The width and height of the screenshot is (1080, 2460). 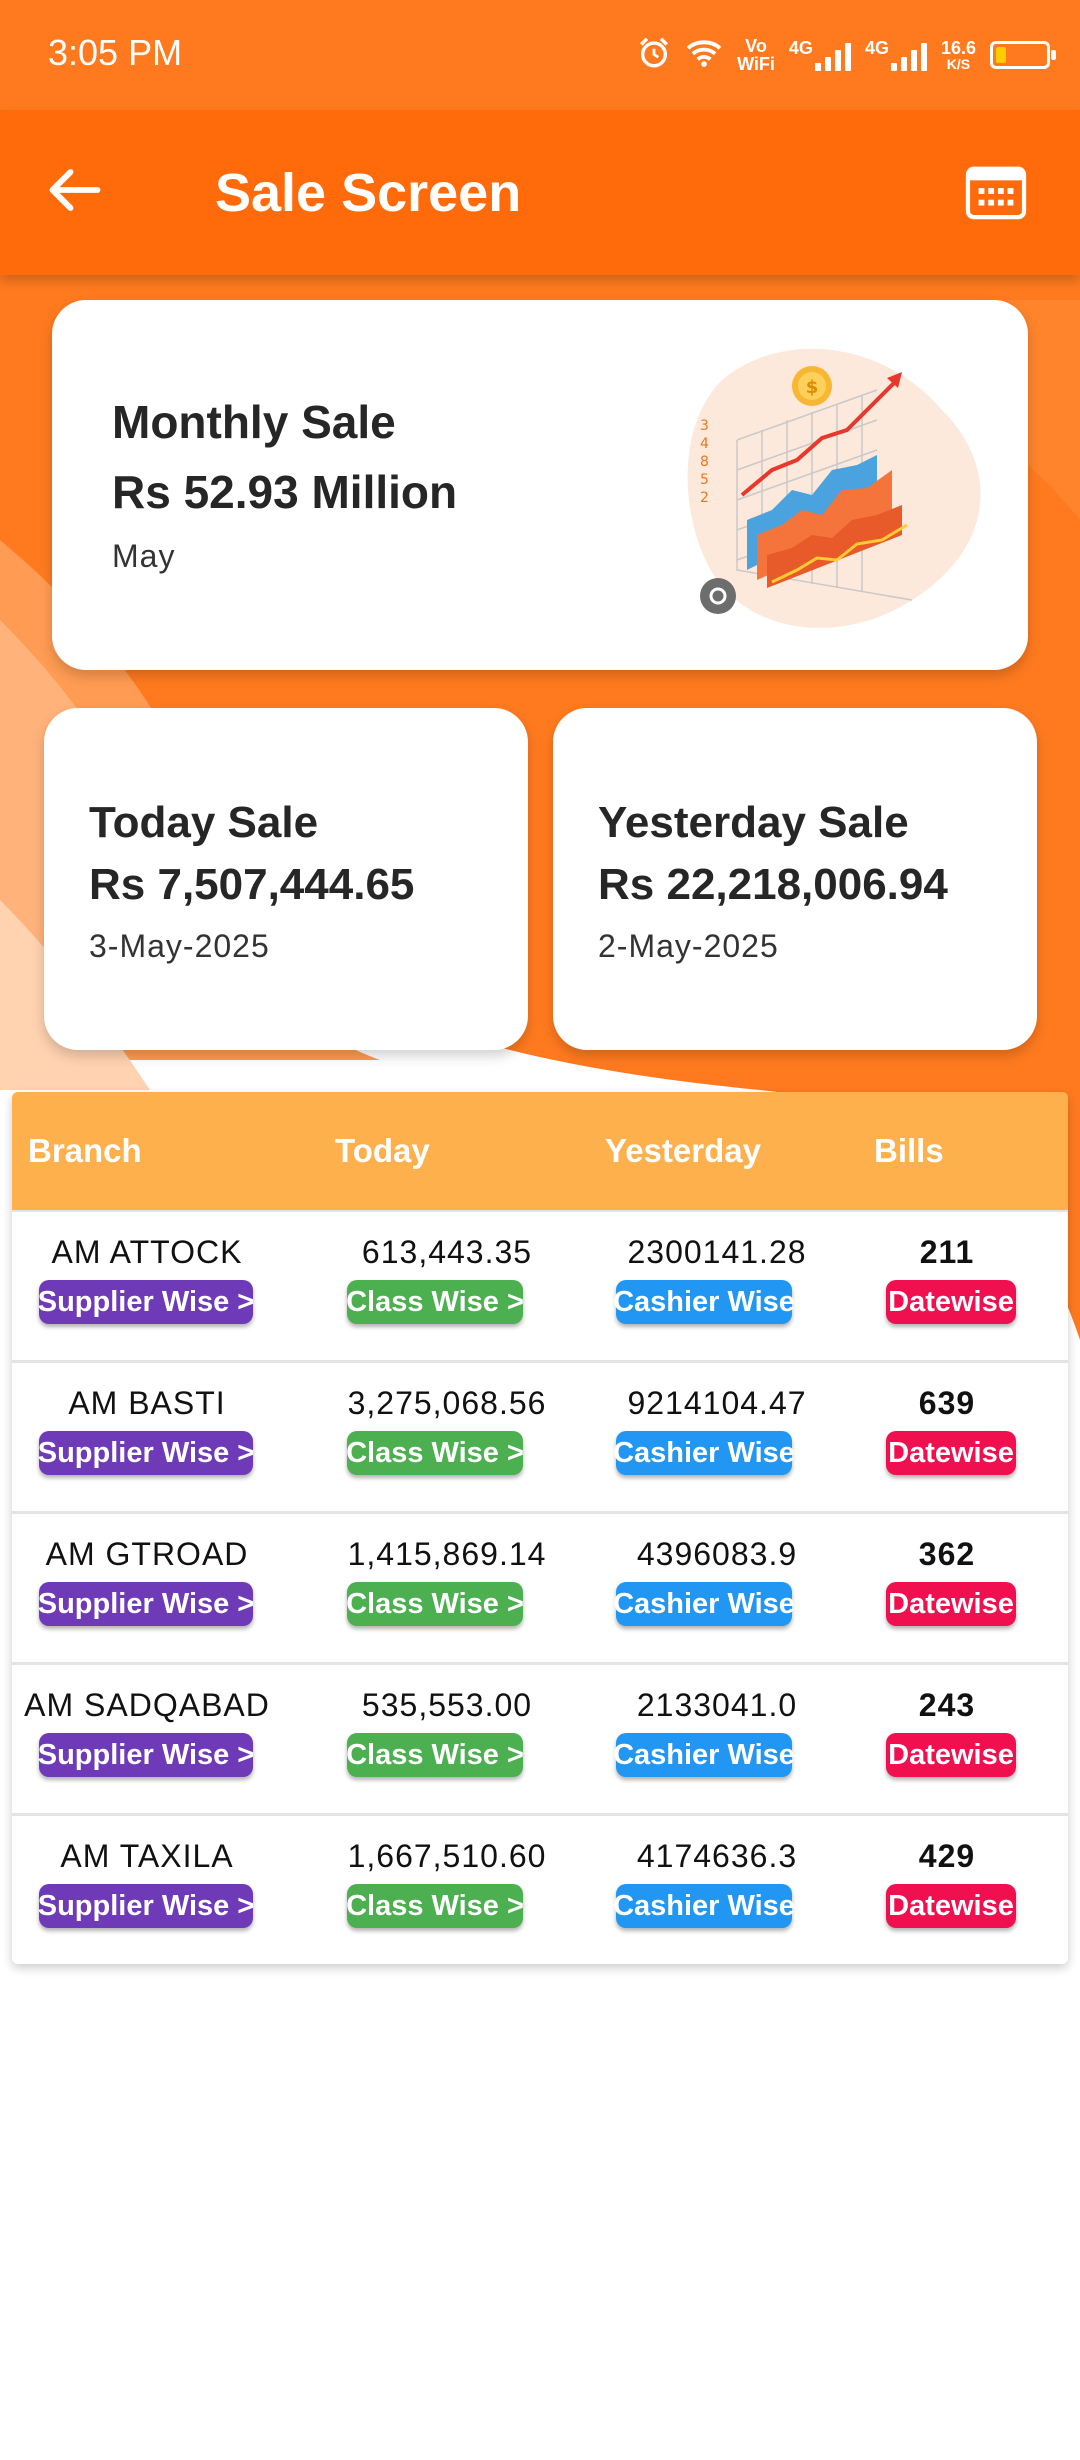 I want to click on network-type-2: 4G, so click(x=876, y=48).